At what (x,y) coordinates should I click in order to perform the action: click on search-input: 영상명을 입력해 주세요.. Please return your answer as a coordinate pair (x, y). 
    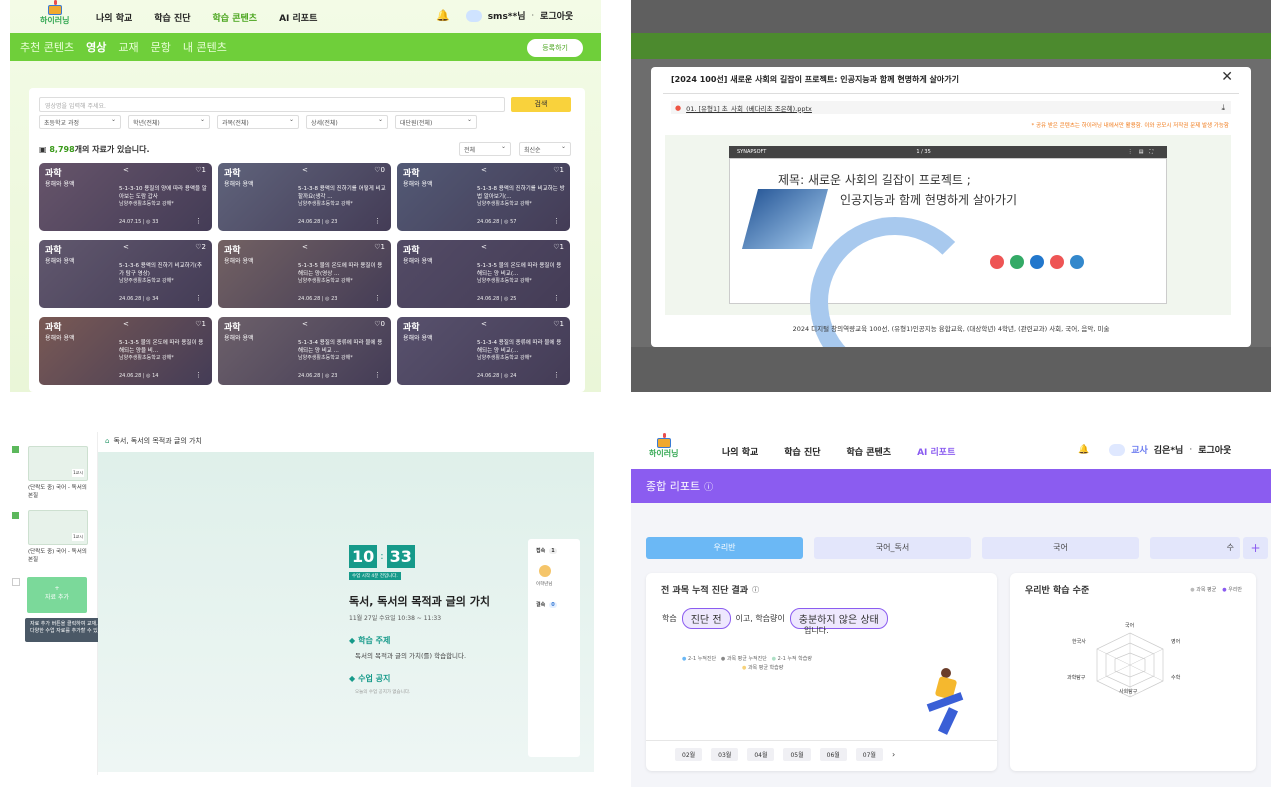
    Looking at the image, I should click on (272, 104).